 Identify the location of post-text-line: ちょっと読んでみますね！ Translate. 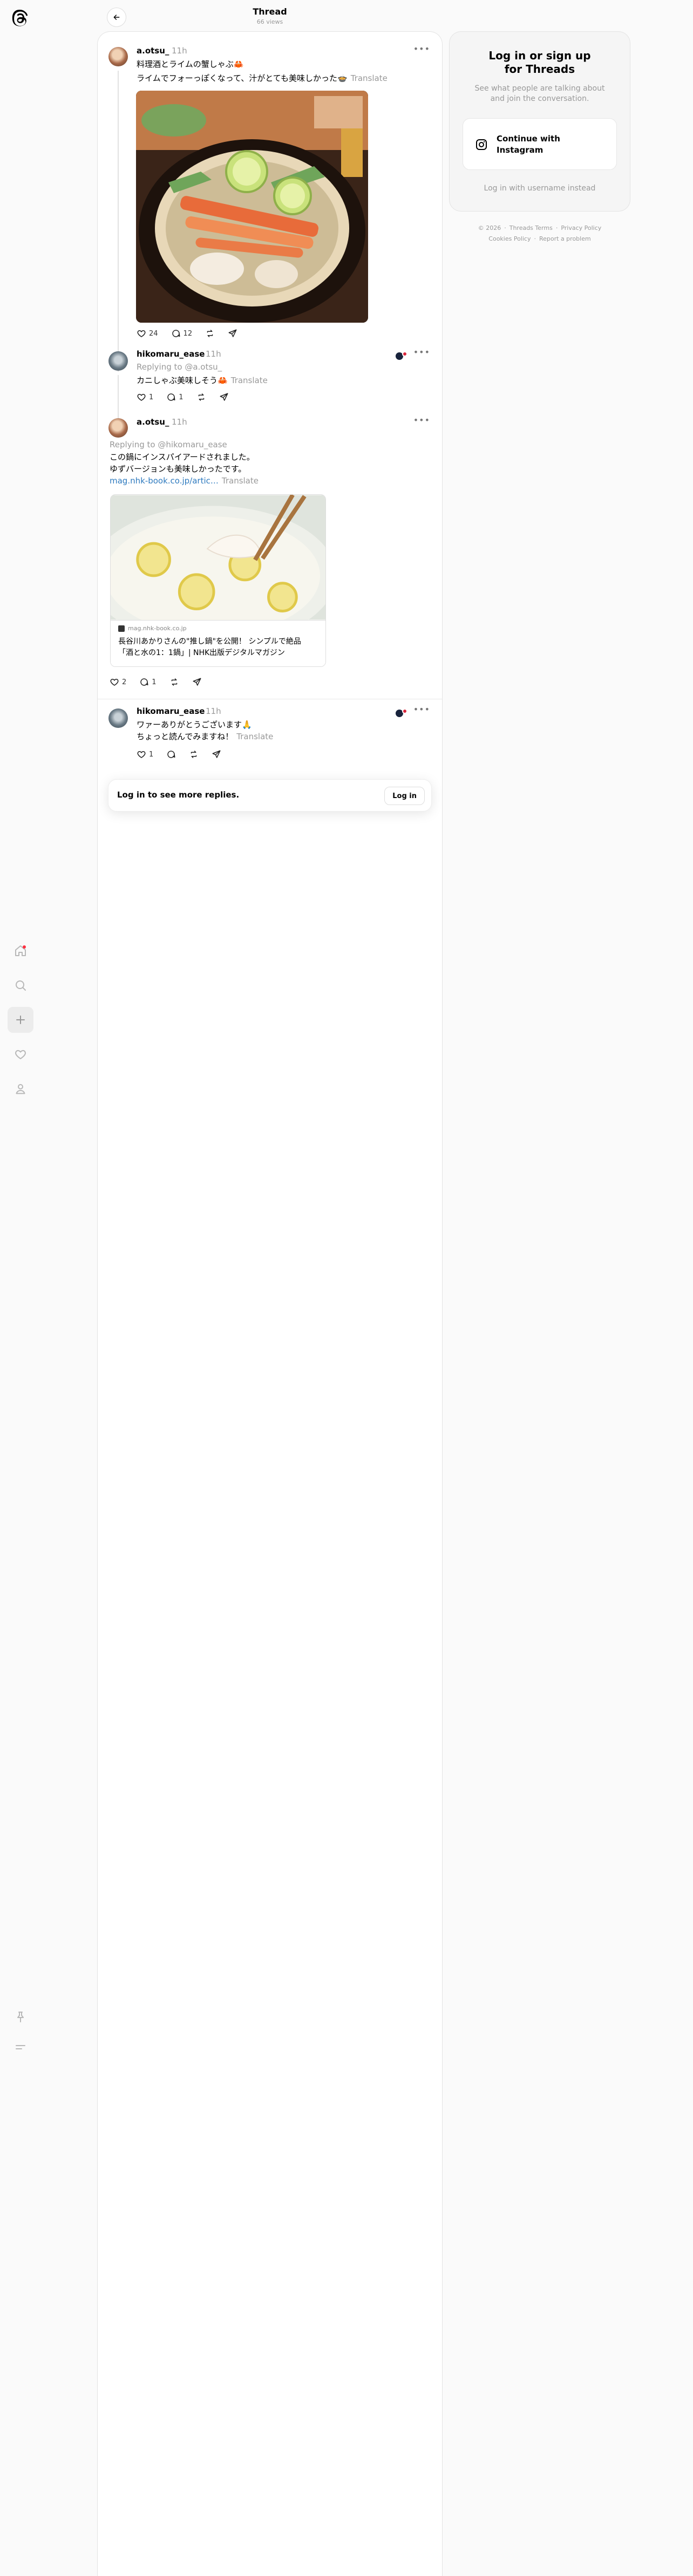
(205, 736).